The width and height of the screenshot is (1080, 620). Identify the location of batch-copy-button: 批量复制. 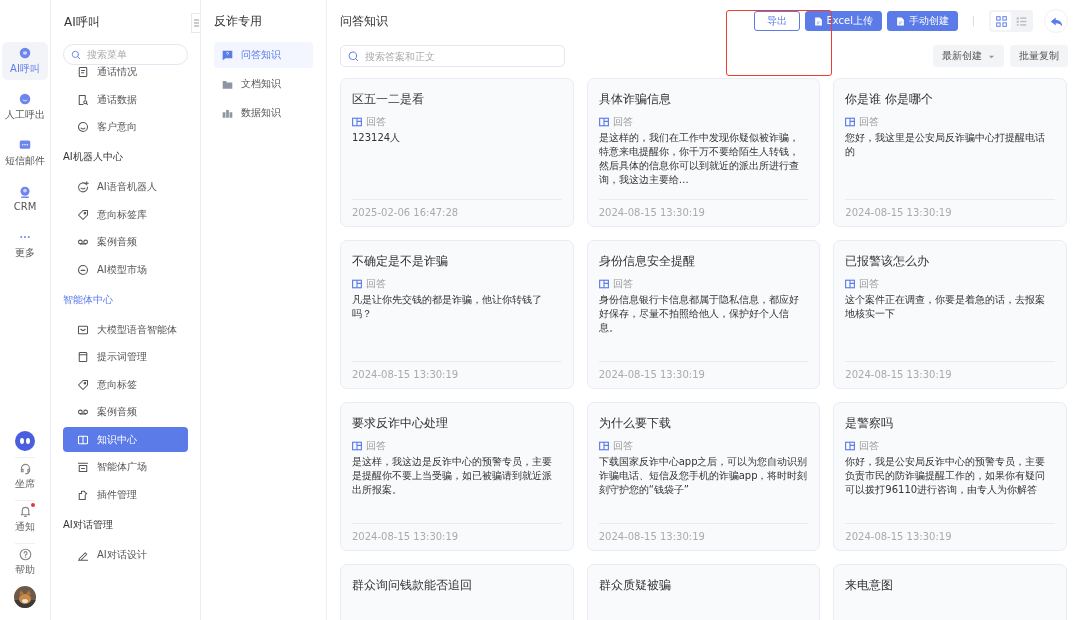
(1039, 56).